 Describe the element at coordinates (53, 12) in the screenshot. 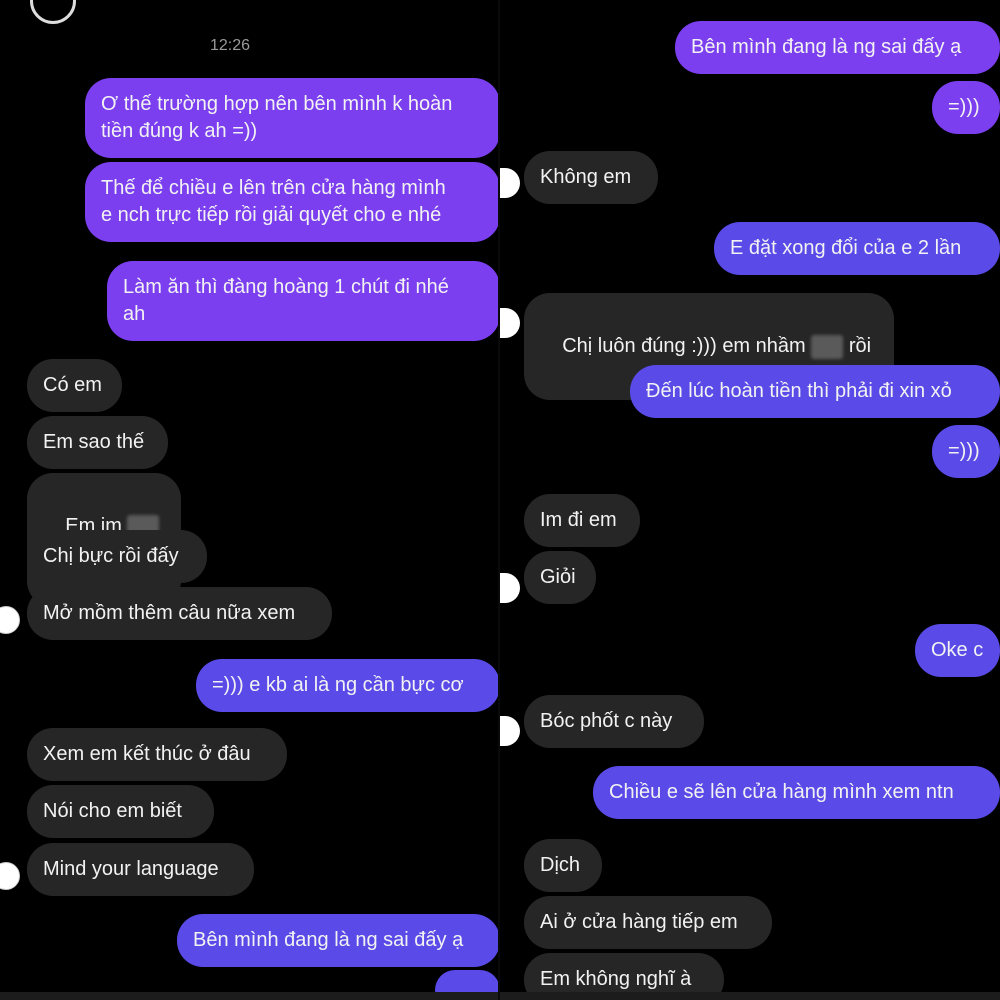

I see `profile-avatar-icon` at that location.